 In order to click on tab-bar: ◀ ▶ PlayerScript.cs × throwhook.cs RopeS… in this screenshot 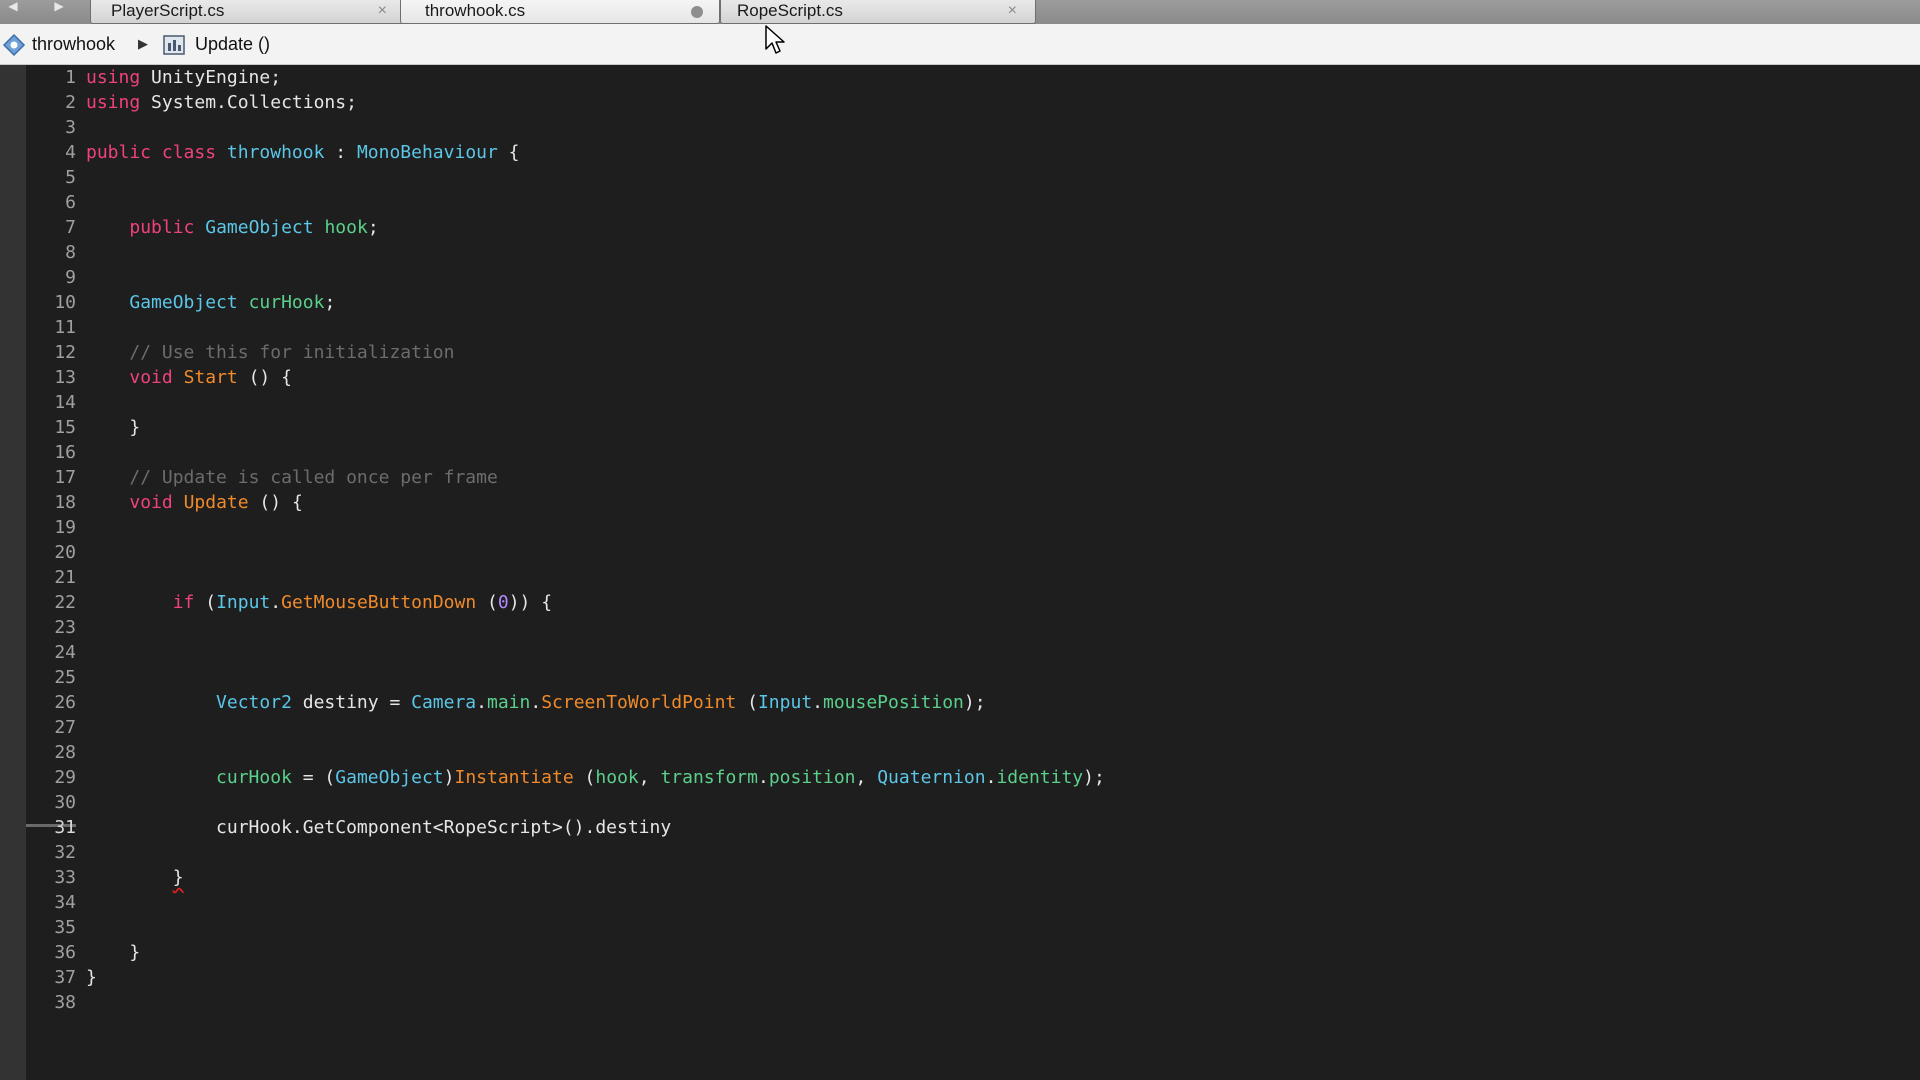, I will do `click(960, 12)`.